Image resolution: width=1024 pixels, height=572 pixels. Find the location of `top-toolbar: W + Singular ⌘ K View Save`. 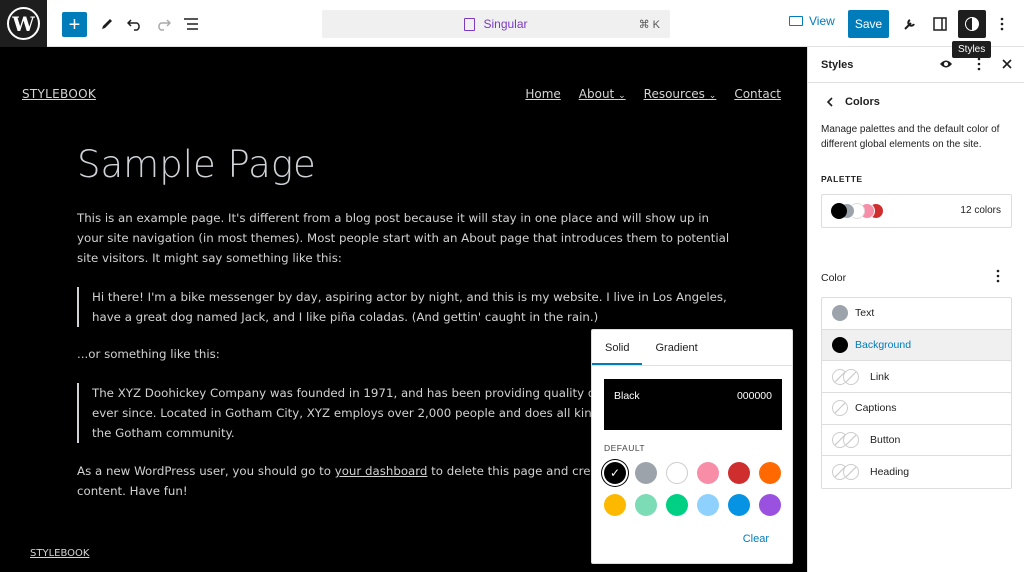

top-toolbar: W + Singular ⌘ K View Save is located at coordinates (512, 23).